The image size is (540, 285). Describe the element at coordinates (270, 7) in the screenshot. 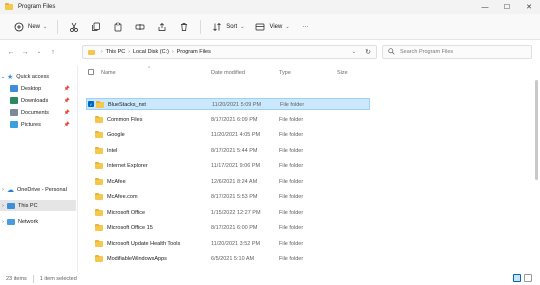

I see `title-bar: Program Files — ☐ ✕` at that location.